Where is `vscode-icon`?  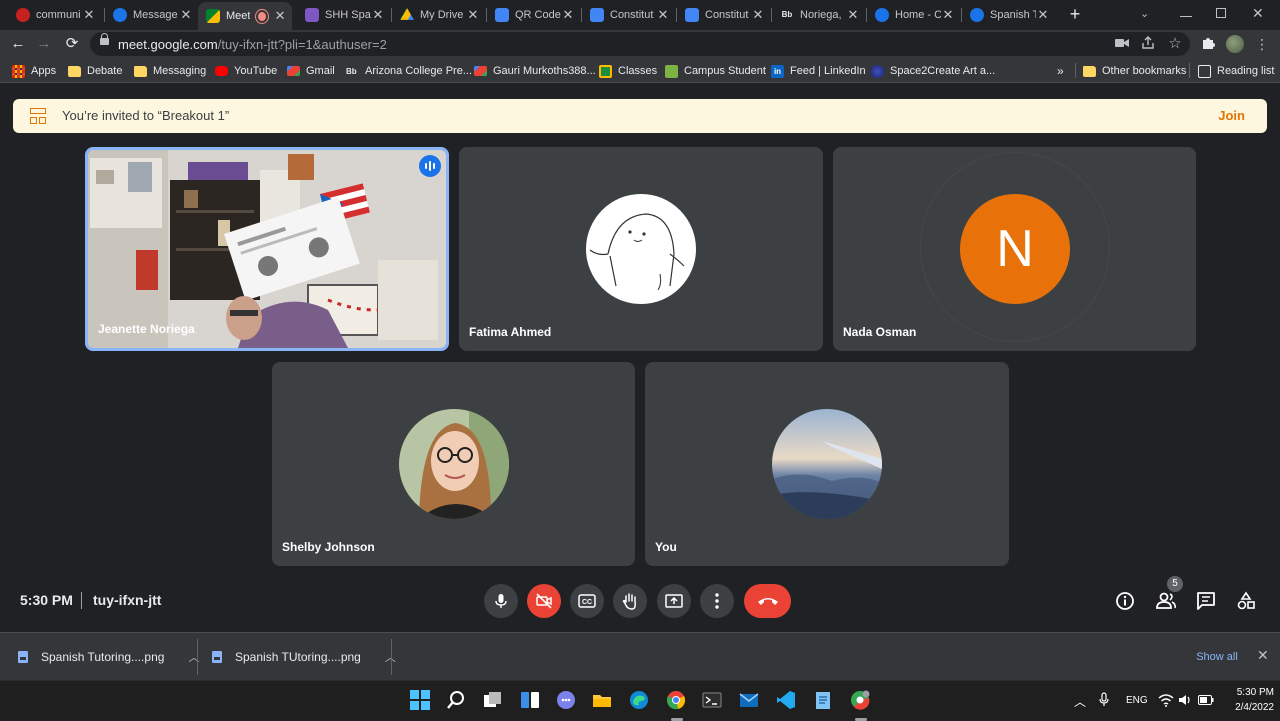 vscode-icon is located at coordinates (787, 701).